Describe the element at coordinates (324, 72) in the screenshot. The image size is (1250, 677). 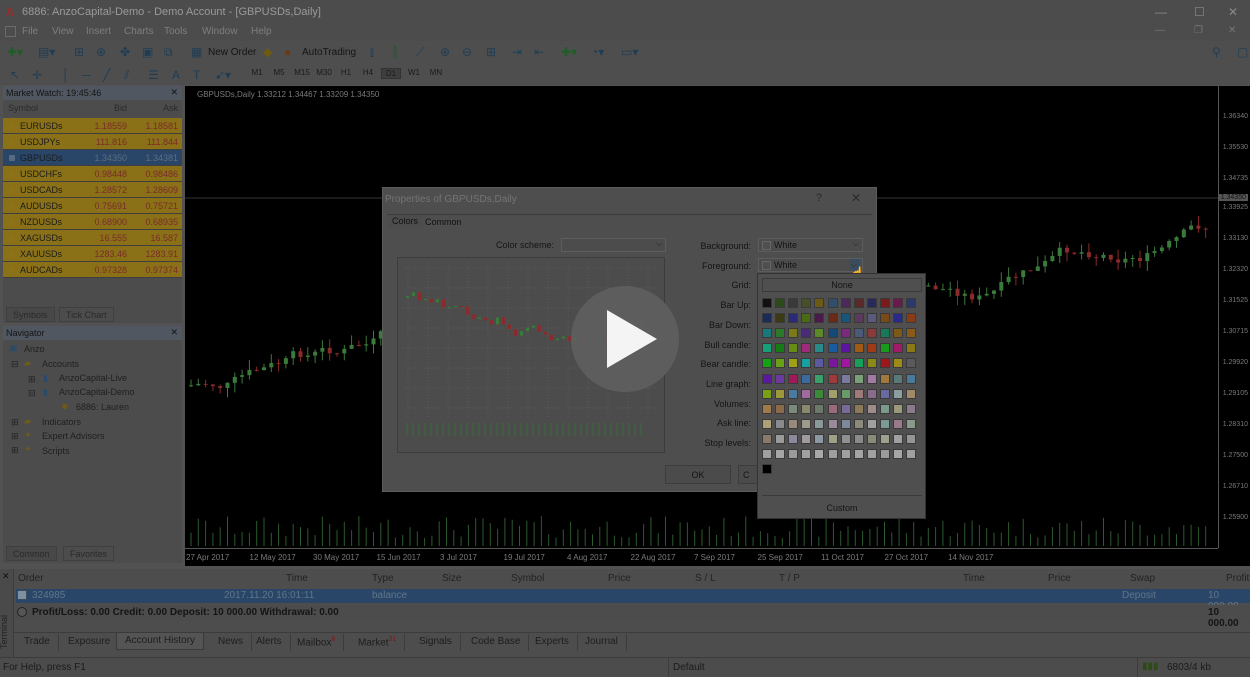
I see `timeframe-m30: M30` at that location.